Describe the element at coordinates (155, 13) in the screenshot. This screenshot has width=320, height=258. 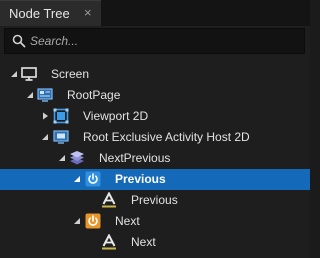
I see `tab-bar: Node Tree ×` at that location.